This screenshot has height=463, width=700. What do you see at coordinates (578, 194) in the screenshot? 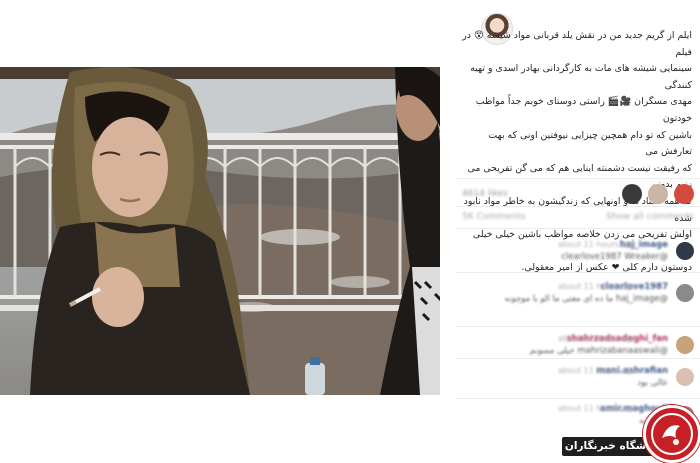
I see `likes-row: 4614 likes` at bounding box center [578, 194].